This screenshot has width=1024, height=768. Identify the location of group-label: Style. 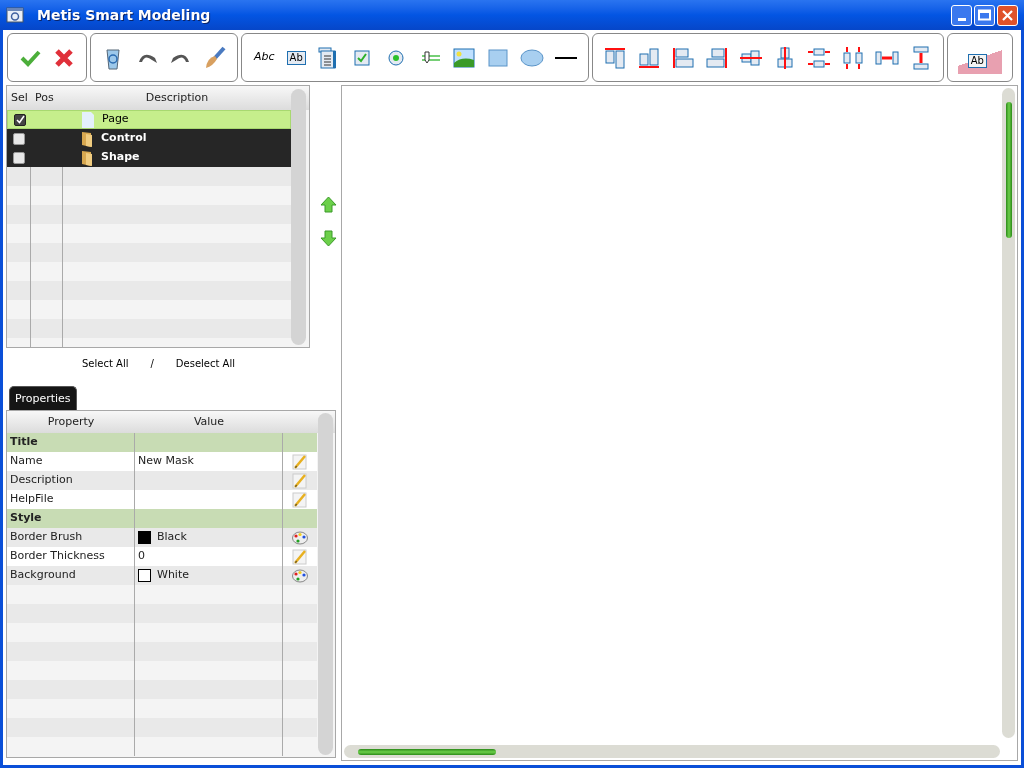
(26, 518).